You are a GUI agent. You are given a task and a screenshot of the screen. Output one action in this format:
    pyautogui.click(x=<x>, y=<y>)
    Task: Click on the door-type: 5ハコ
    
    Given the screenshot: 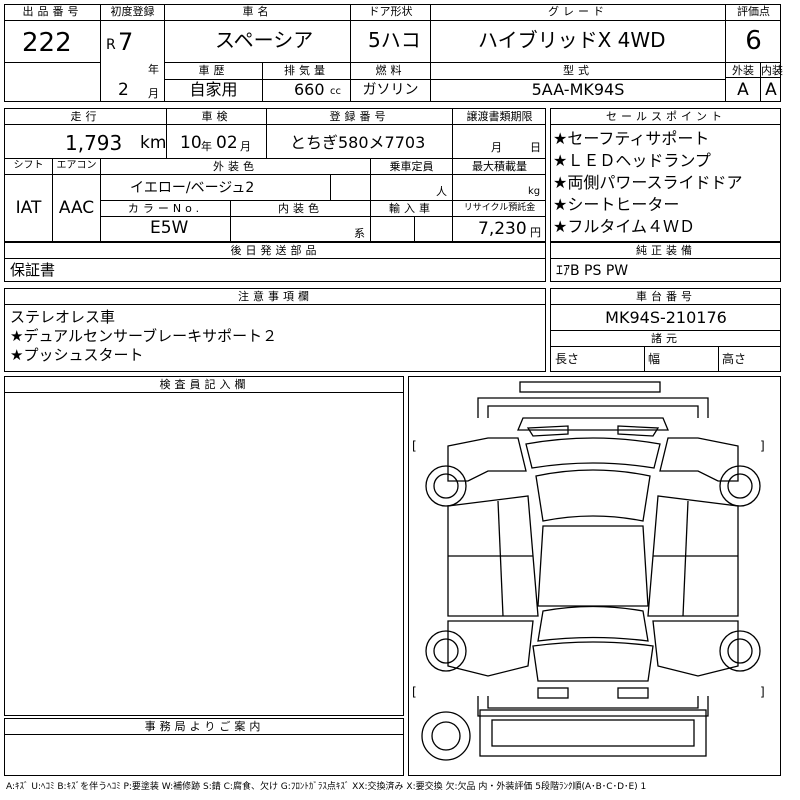 What is the action you would take?
    pyautogui.click(x=394, y=40)
    